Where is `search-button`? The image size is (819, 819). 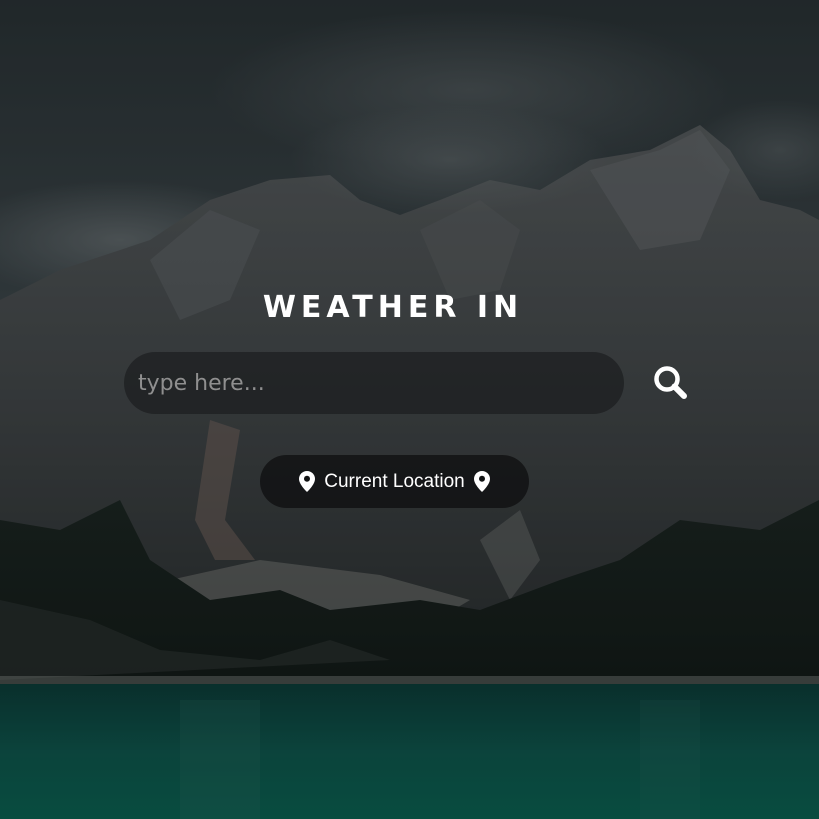 search-button is located at coordinates (671, 383).